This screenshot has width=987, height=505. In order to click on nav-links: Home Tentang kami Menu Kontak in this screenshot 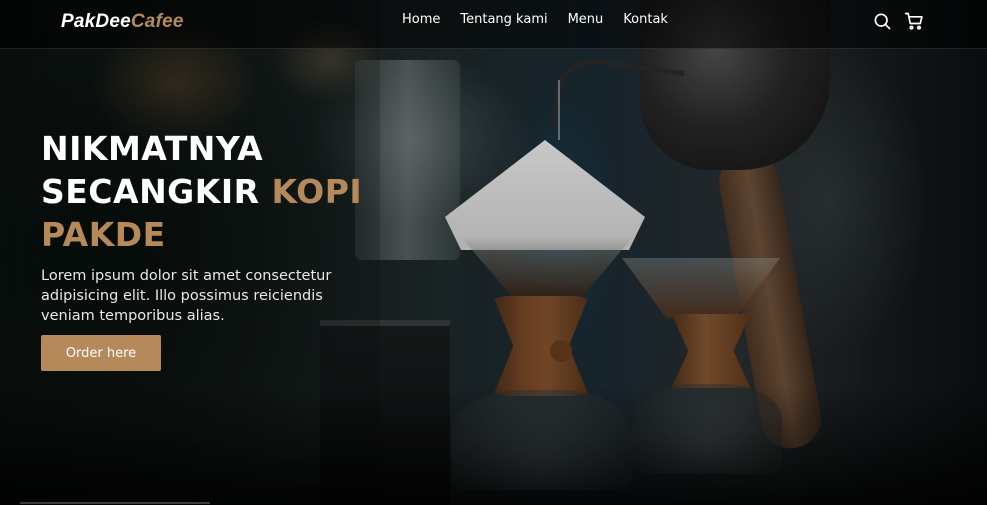, I will do `click(535, 19)`.